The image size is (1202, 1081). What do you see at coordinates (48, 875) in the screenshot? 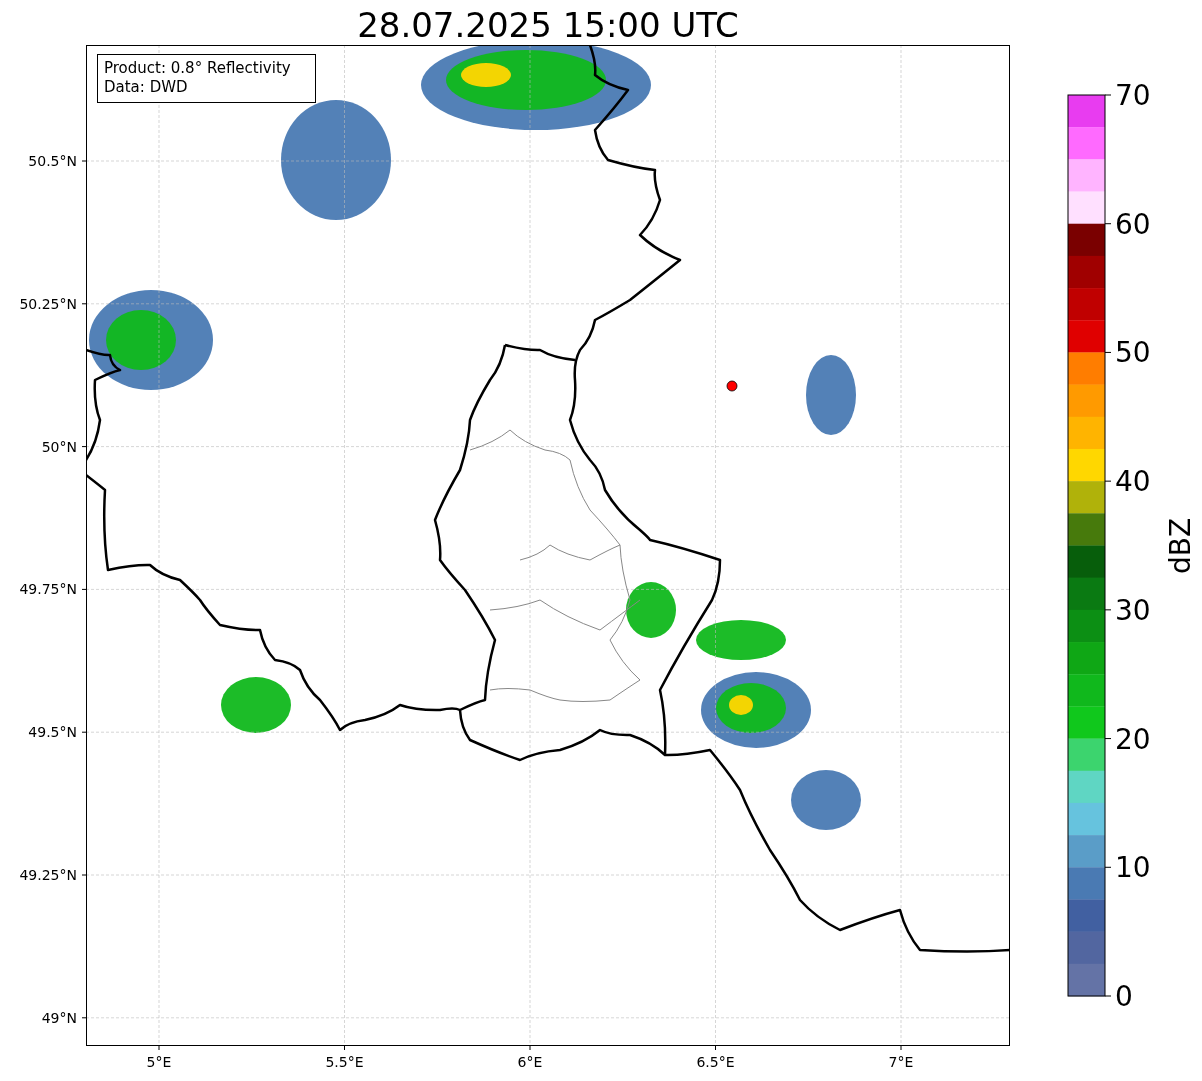
I see `latitude-label: 49.25°N` at bounding box center [48, 875].